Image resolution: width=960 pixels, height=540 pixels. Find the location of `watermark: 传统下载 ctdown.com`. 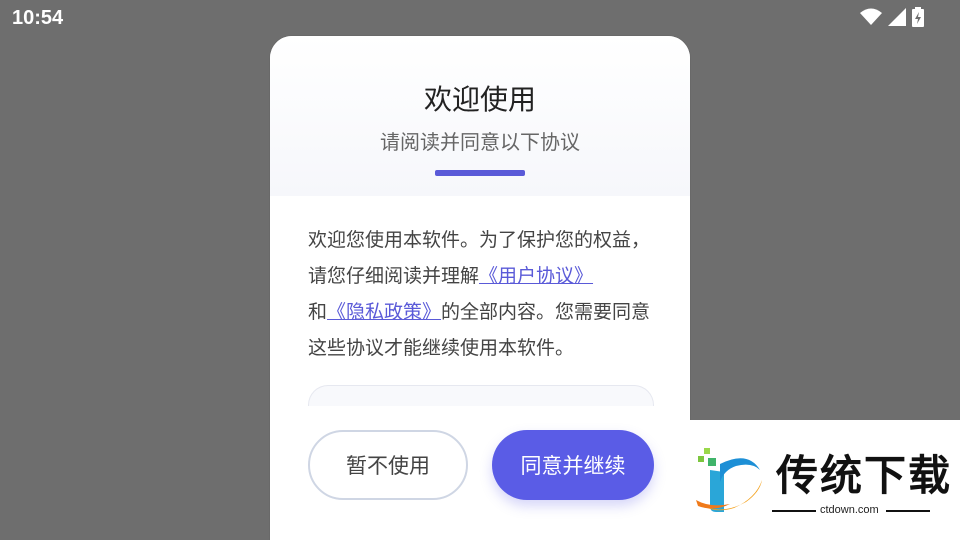

watermark: 传统下载 ctdown.com is located at coordinates (820, 480).